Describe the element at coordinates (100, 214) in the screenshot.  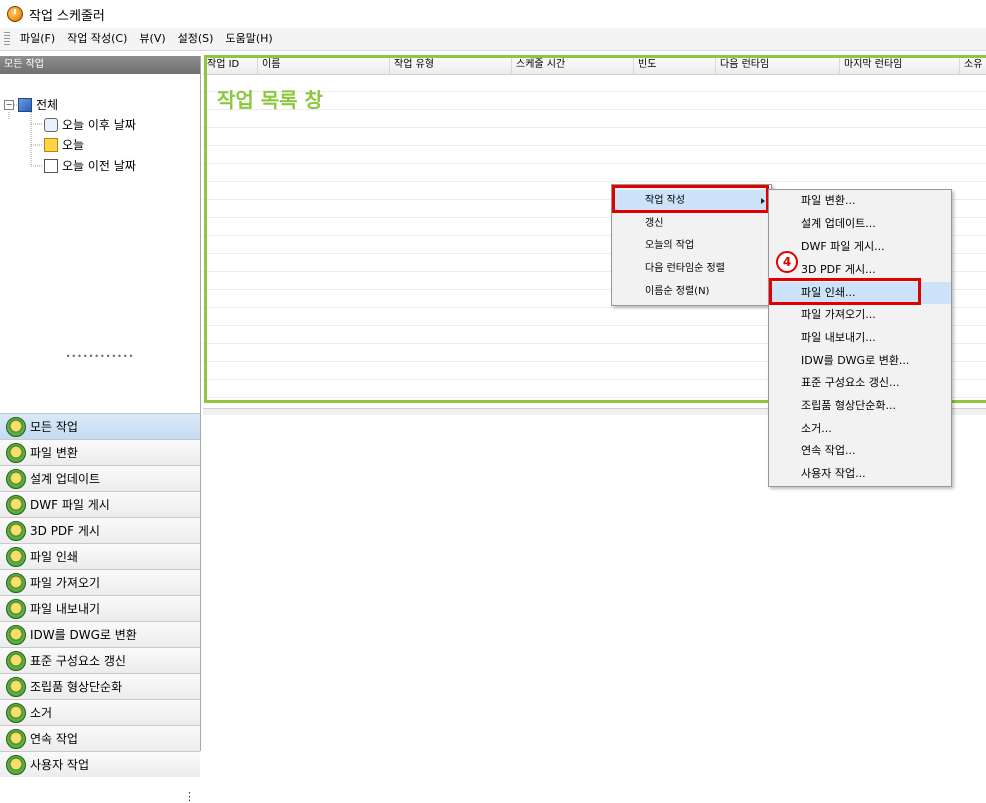
I see `date-tree: − 전체 오늘 이후 날짜 오늘 오늘 이전 날짜` at that location.